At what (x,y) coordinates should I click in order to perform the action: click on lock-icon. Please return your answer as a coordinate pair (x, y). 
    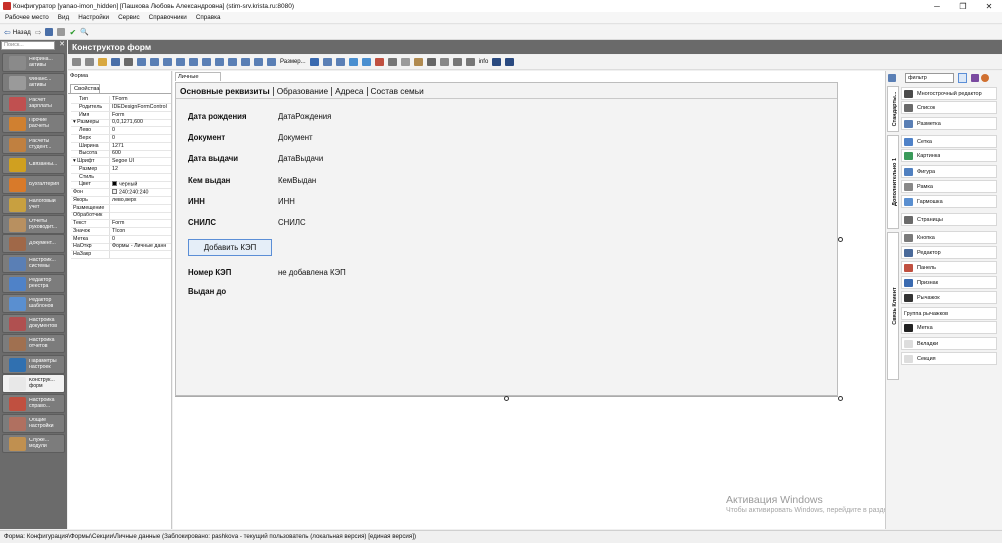
    Looking at the image, I should click on (431, 62).